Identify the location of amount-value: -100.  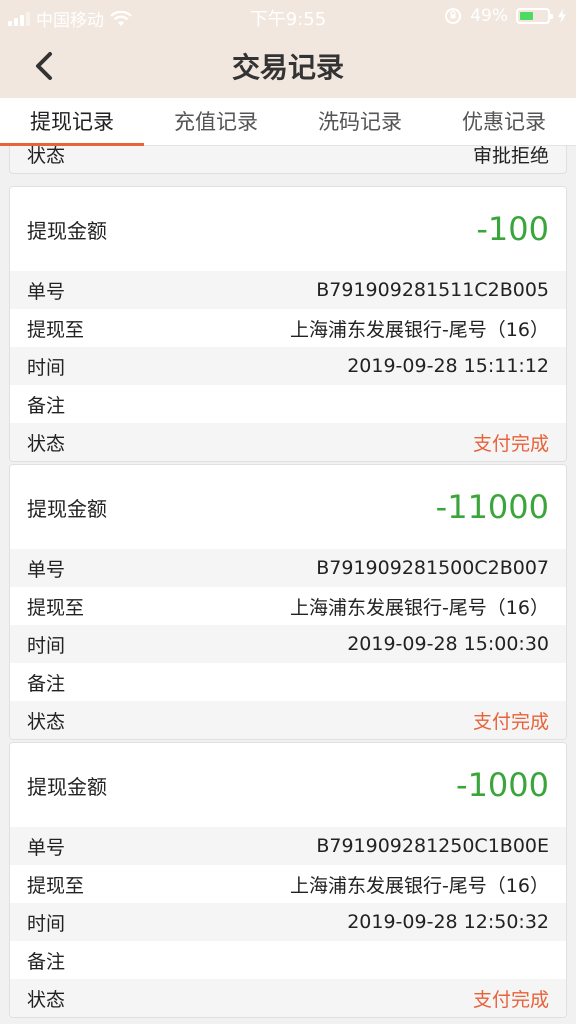
(512, 229).